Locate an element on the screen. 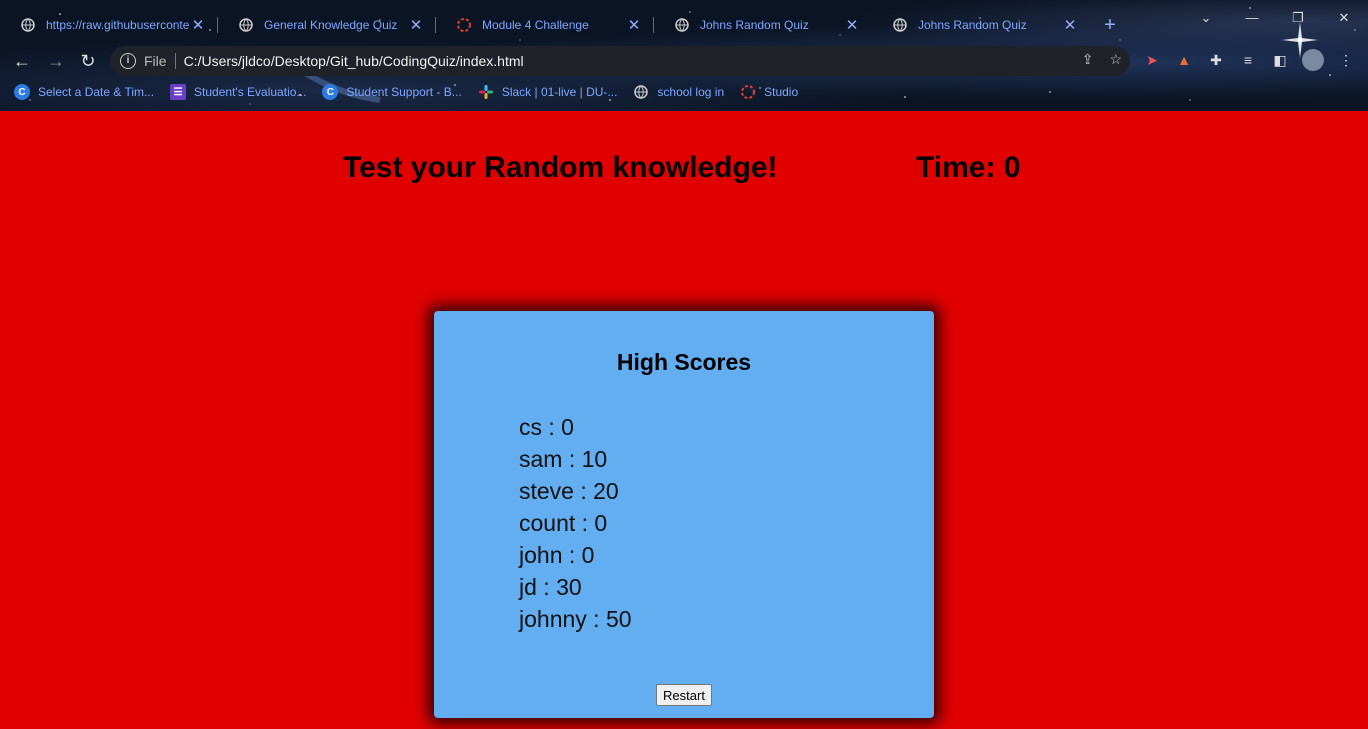 The height and width of the screenshot is (729, 1368). score-entry: cs : 0 is located at coordinates (546, 427).